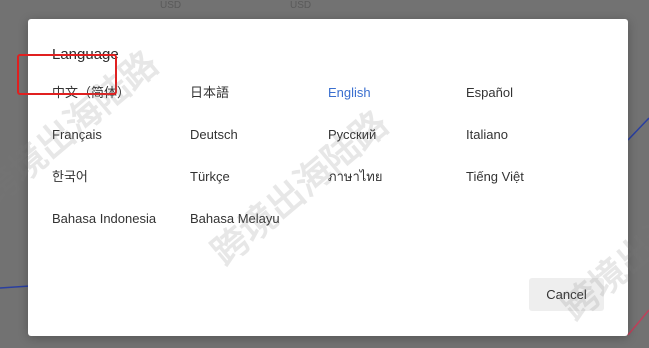 Image resolution: width=649 pixels, height=348 pixels. What do you see at coordinates (235, 219) in the screenshot?
I see `language-option-ms: Bahasa Melayu` at bounding box center [235, 219].